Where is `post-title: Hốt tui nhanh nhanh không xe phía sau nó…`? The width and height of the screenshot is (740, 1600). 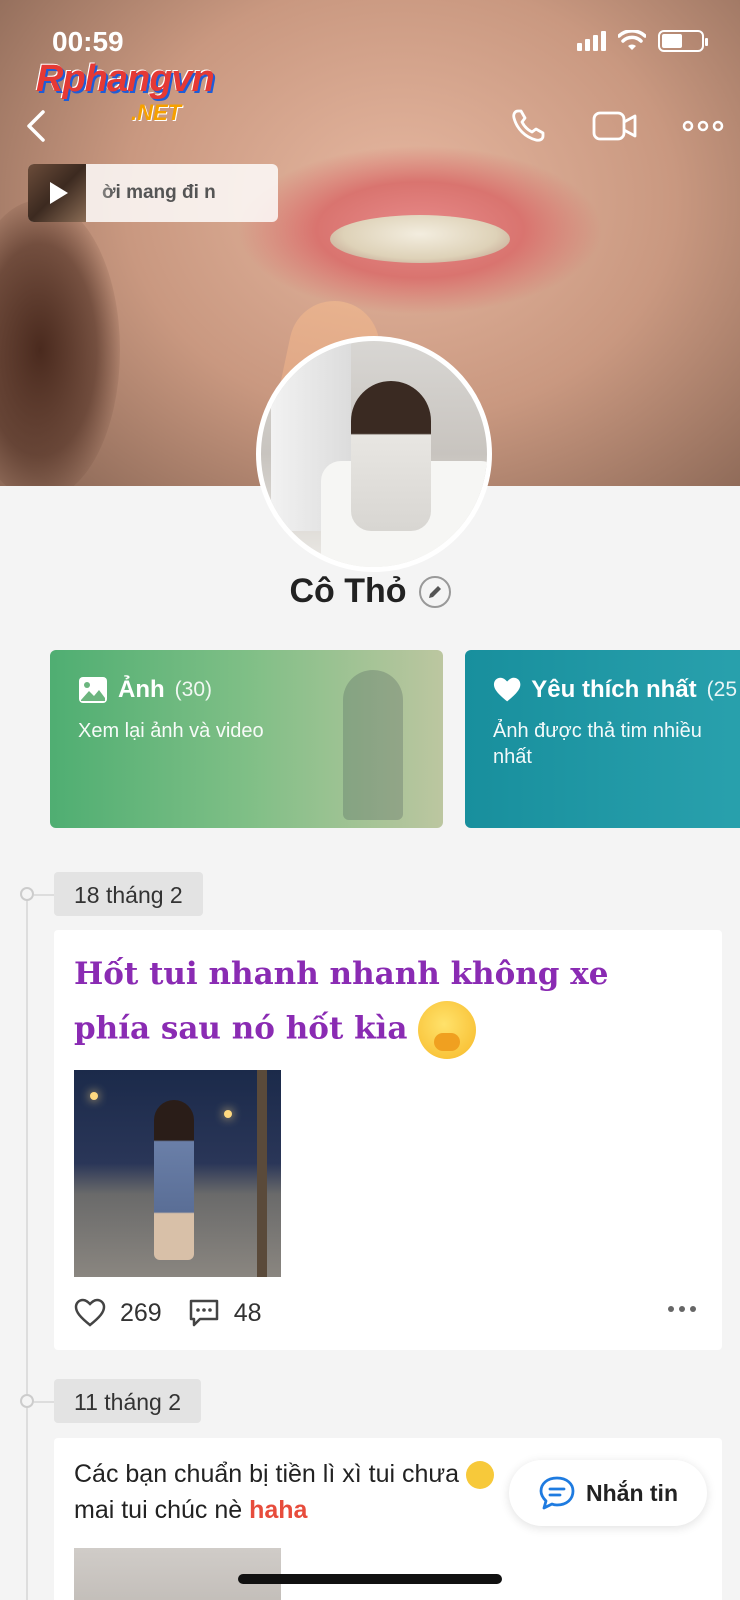
post-title: Hốt tui nhanh nhanh không xe phía sau nó… is located at coordinates (384, 1003).